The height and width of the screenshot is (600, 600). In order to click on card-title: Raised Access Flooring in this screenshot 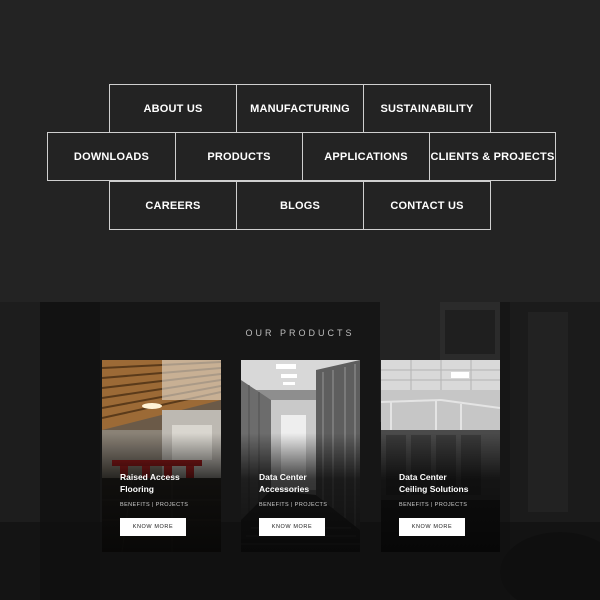, I will do `click(167, 483)`.